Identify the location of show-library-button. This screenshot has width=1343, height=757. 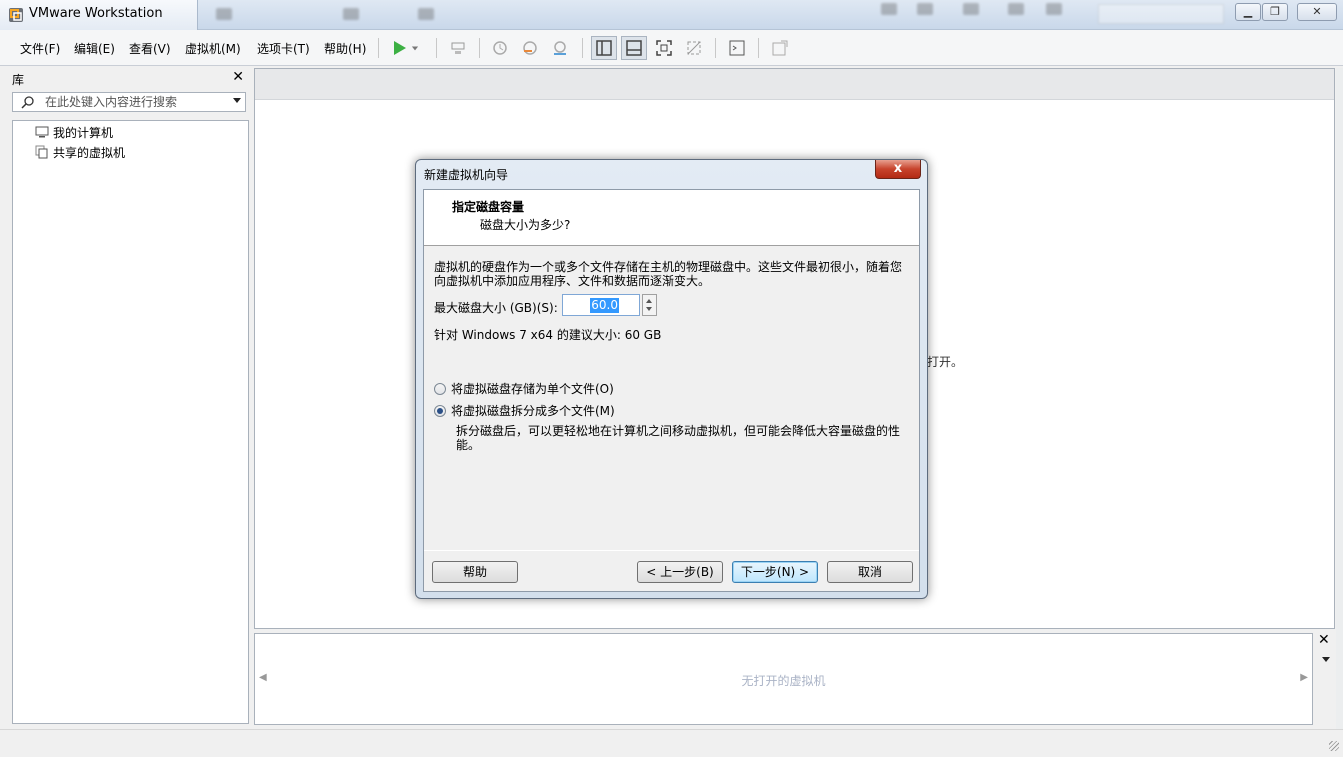
(604, 48).